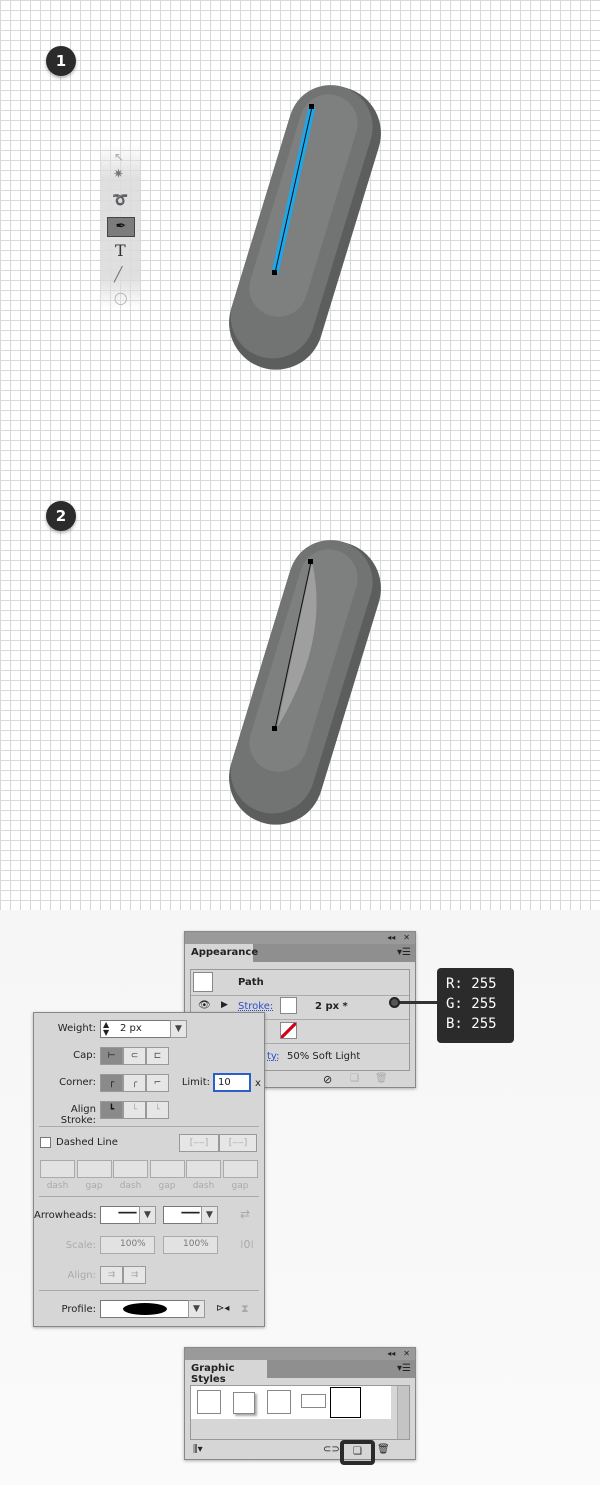 The image size is (600, 1485). What do you see at coordinates (76, 1028) in the screenshot?
I see `weight-label: Weight:` at bounding box center [76, 1028].